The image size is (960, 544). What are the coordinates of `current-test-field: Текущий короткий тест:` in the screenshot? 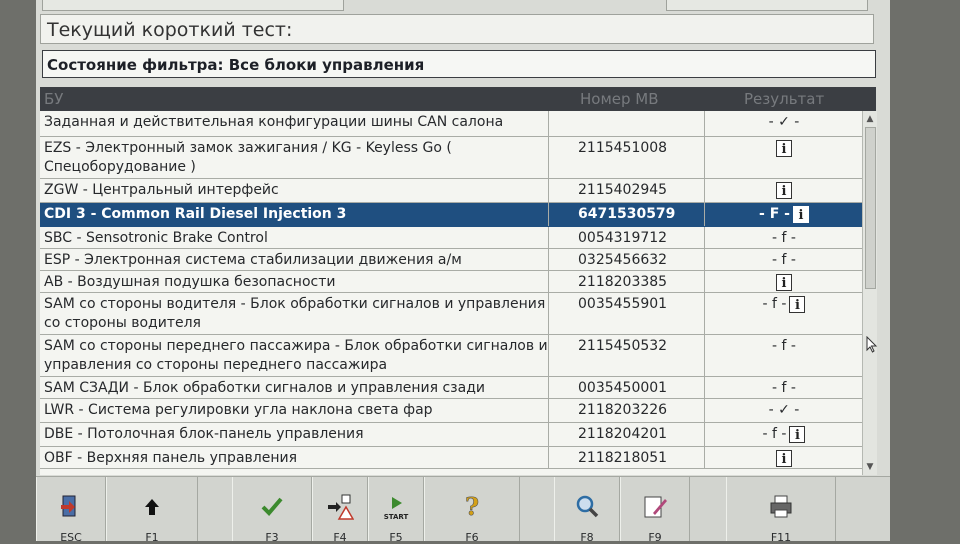 It's located at (457, 29).